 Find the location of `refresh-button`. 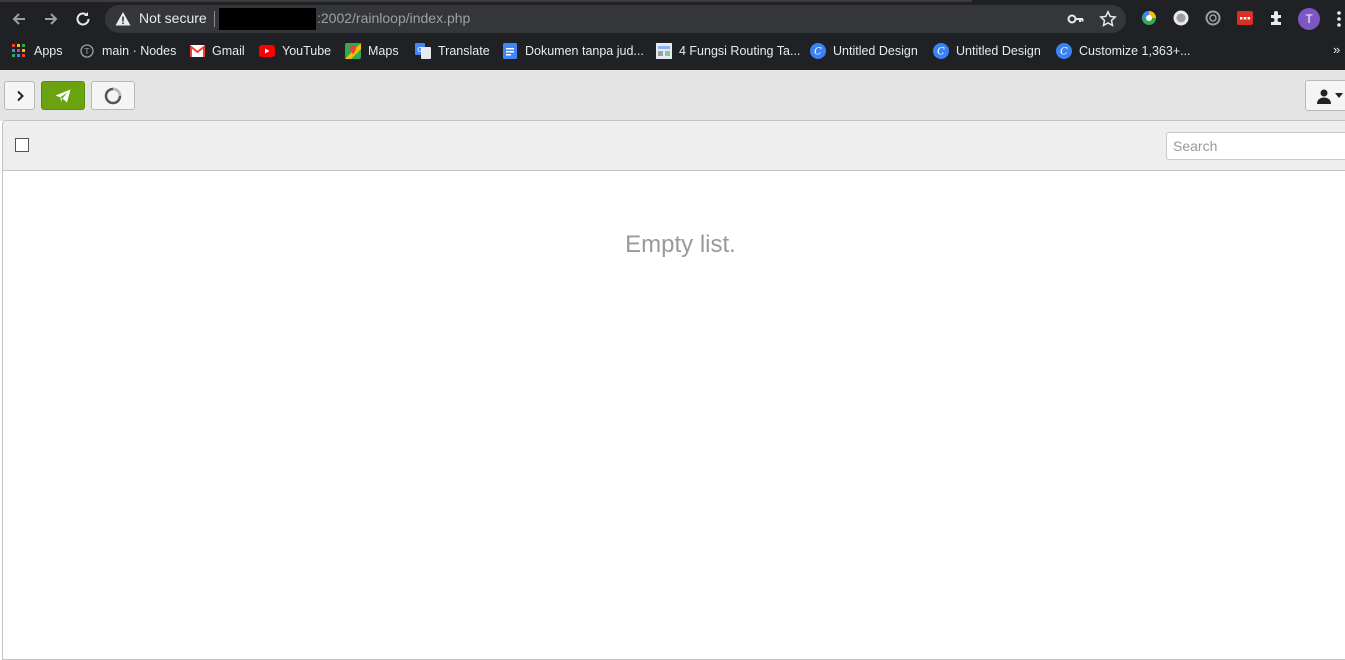

refresh-button is located at coordinates (113, 95).